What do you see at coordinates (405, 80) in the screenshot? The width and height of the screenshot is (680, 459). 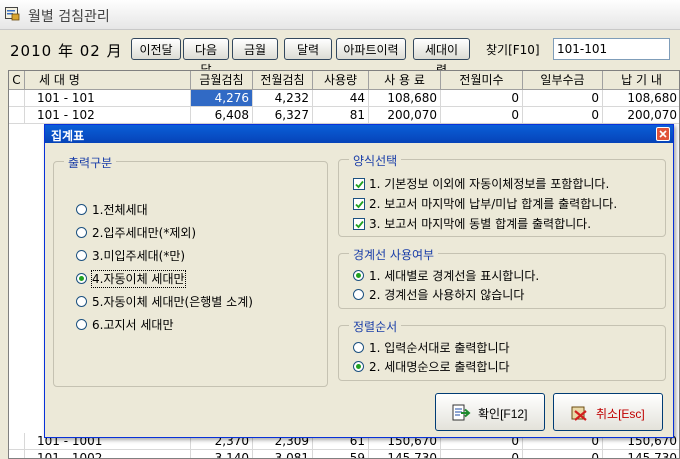 I see `col-header-fee: 사 용 료` at bounding box center [405, 80].